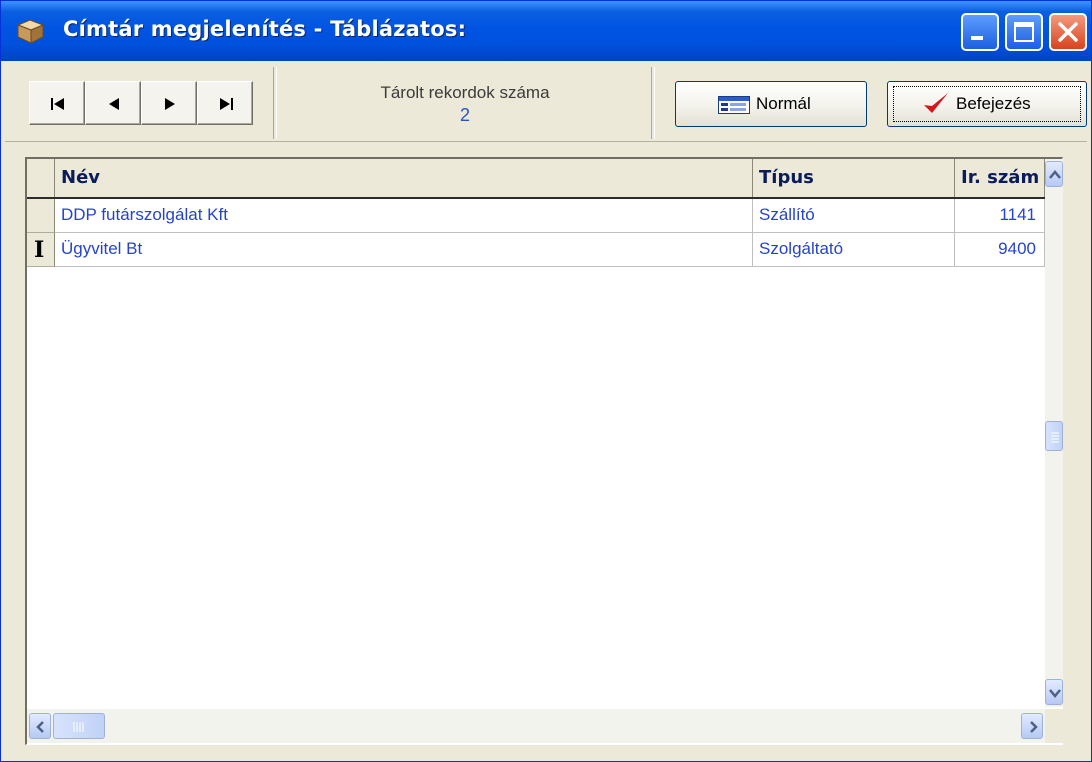  What do you see at coordinates (1000, 216) in the screenshot?
I see `cell-zip: 1141` at bounding box center [1000, 216].